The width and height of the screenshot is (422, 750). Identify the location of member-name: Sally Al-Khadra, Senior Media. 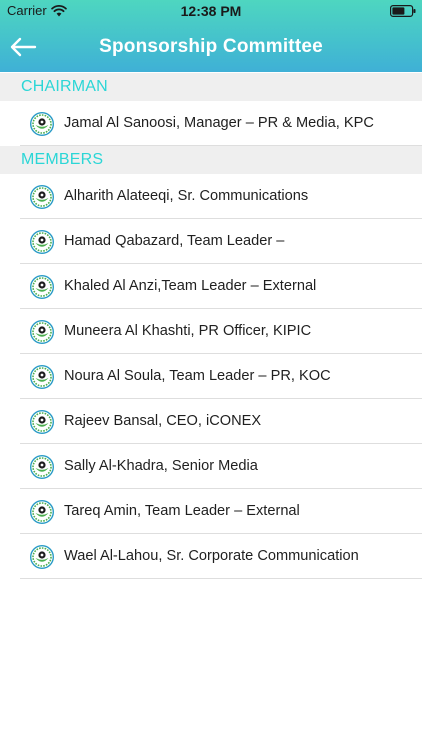
(161, 466).